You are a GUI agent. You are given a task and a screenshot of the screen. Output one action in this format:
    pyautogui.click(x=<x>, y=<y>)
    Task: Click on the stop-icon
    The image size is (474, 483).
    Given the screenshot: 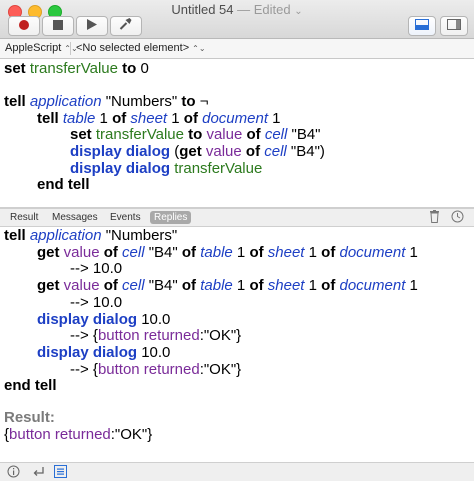 What is the action you would take?
    pyautogui.click(x=58, y=26)
    